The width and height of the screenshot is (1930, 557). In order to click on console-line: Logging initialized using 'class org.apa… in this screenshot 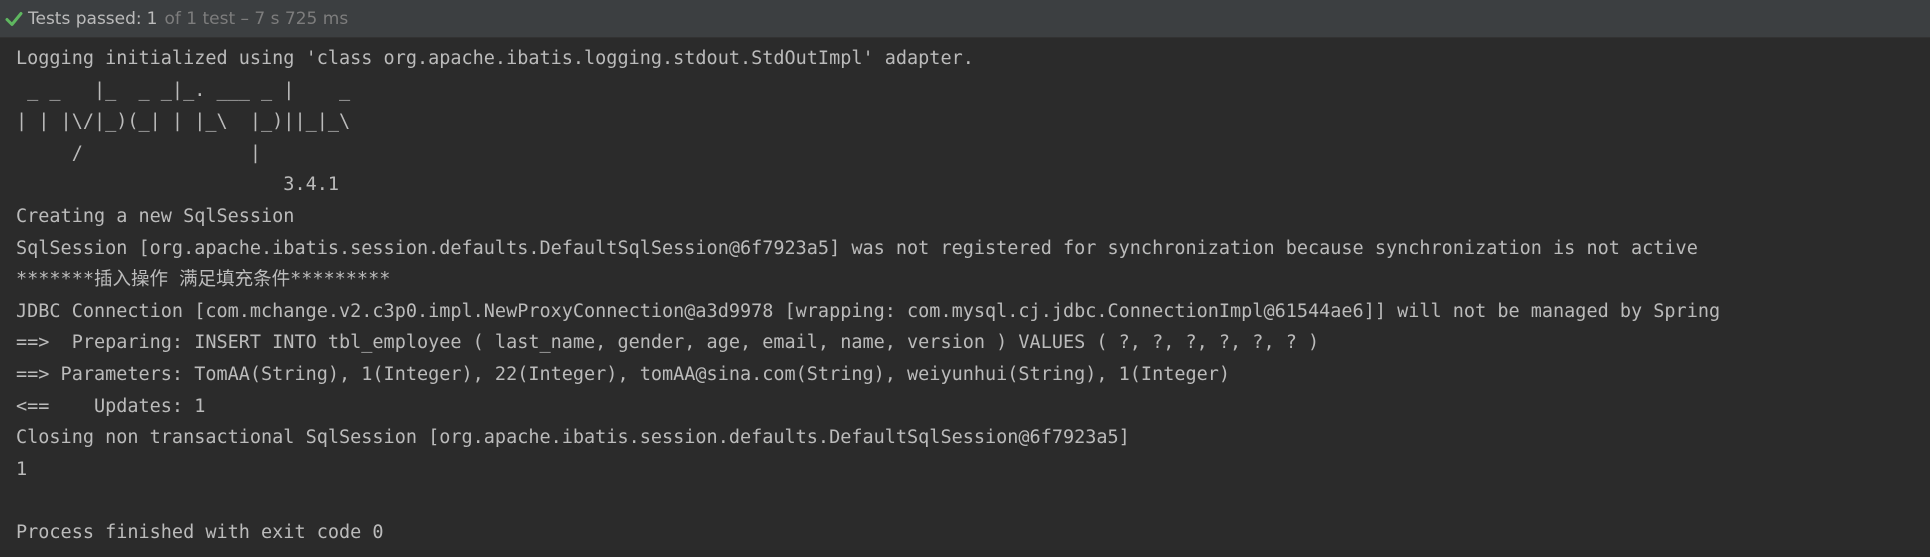, I will do `click(495, 58)`.